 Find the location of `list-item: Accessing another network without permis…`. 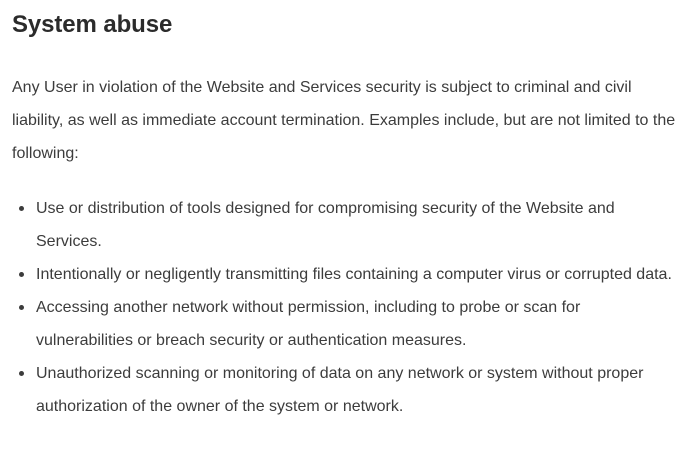

list-item: Accessing another network without permis… is located at coordinates (344, 324).